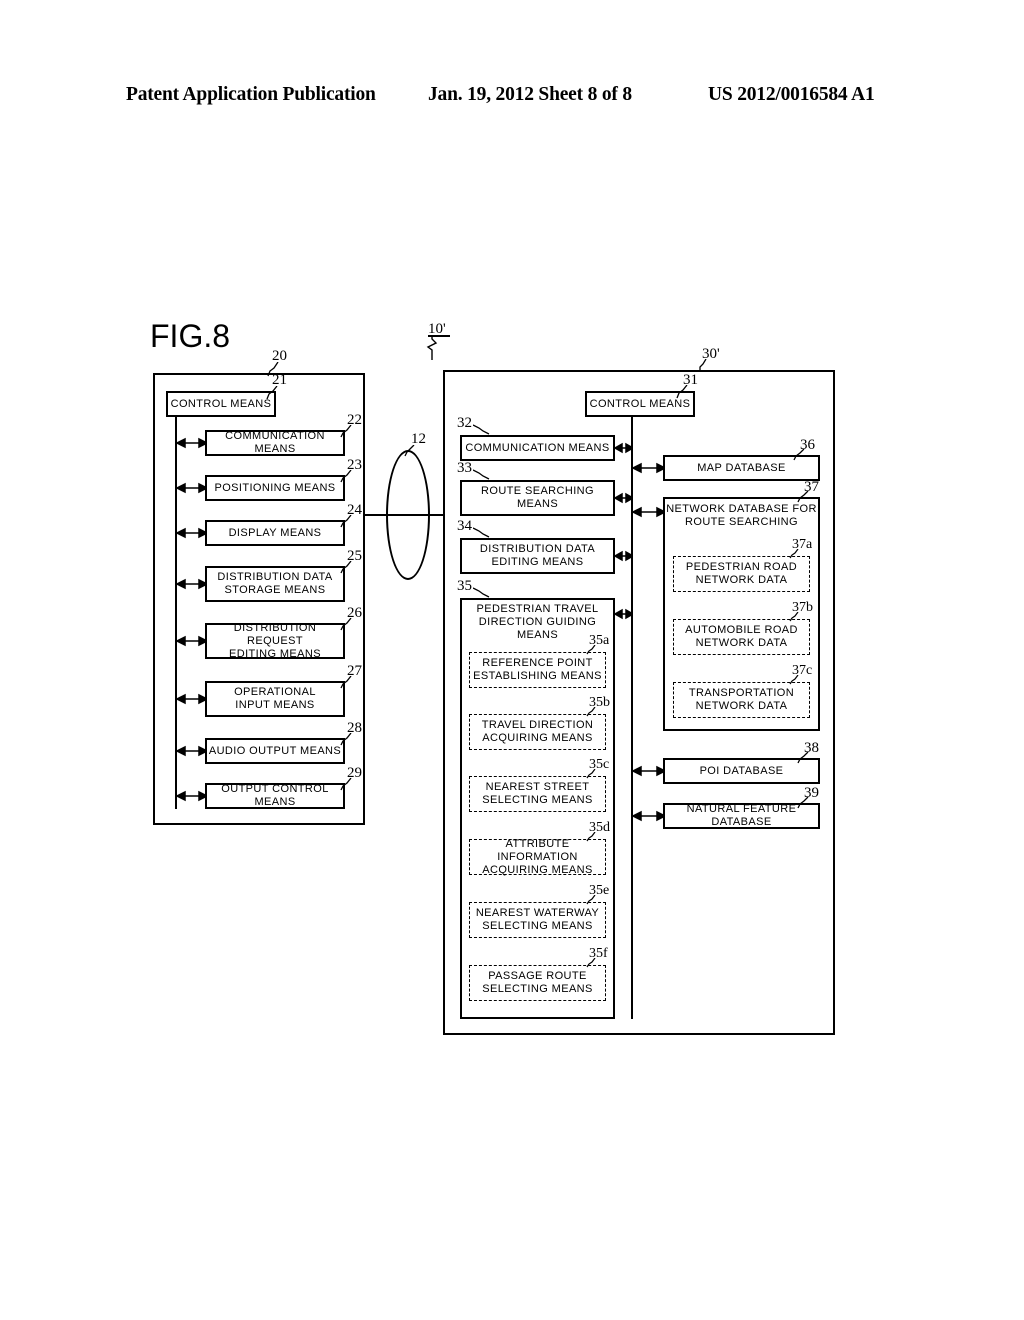  I want to click on unit-audio-output-means: AUDIO OUTPUT MEANS, so click(275, 751).